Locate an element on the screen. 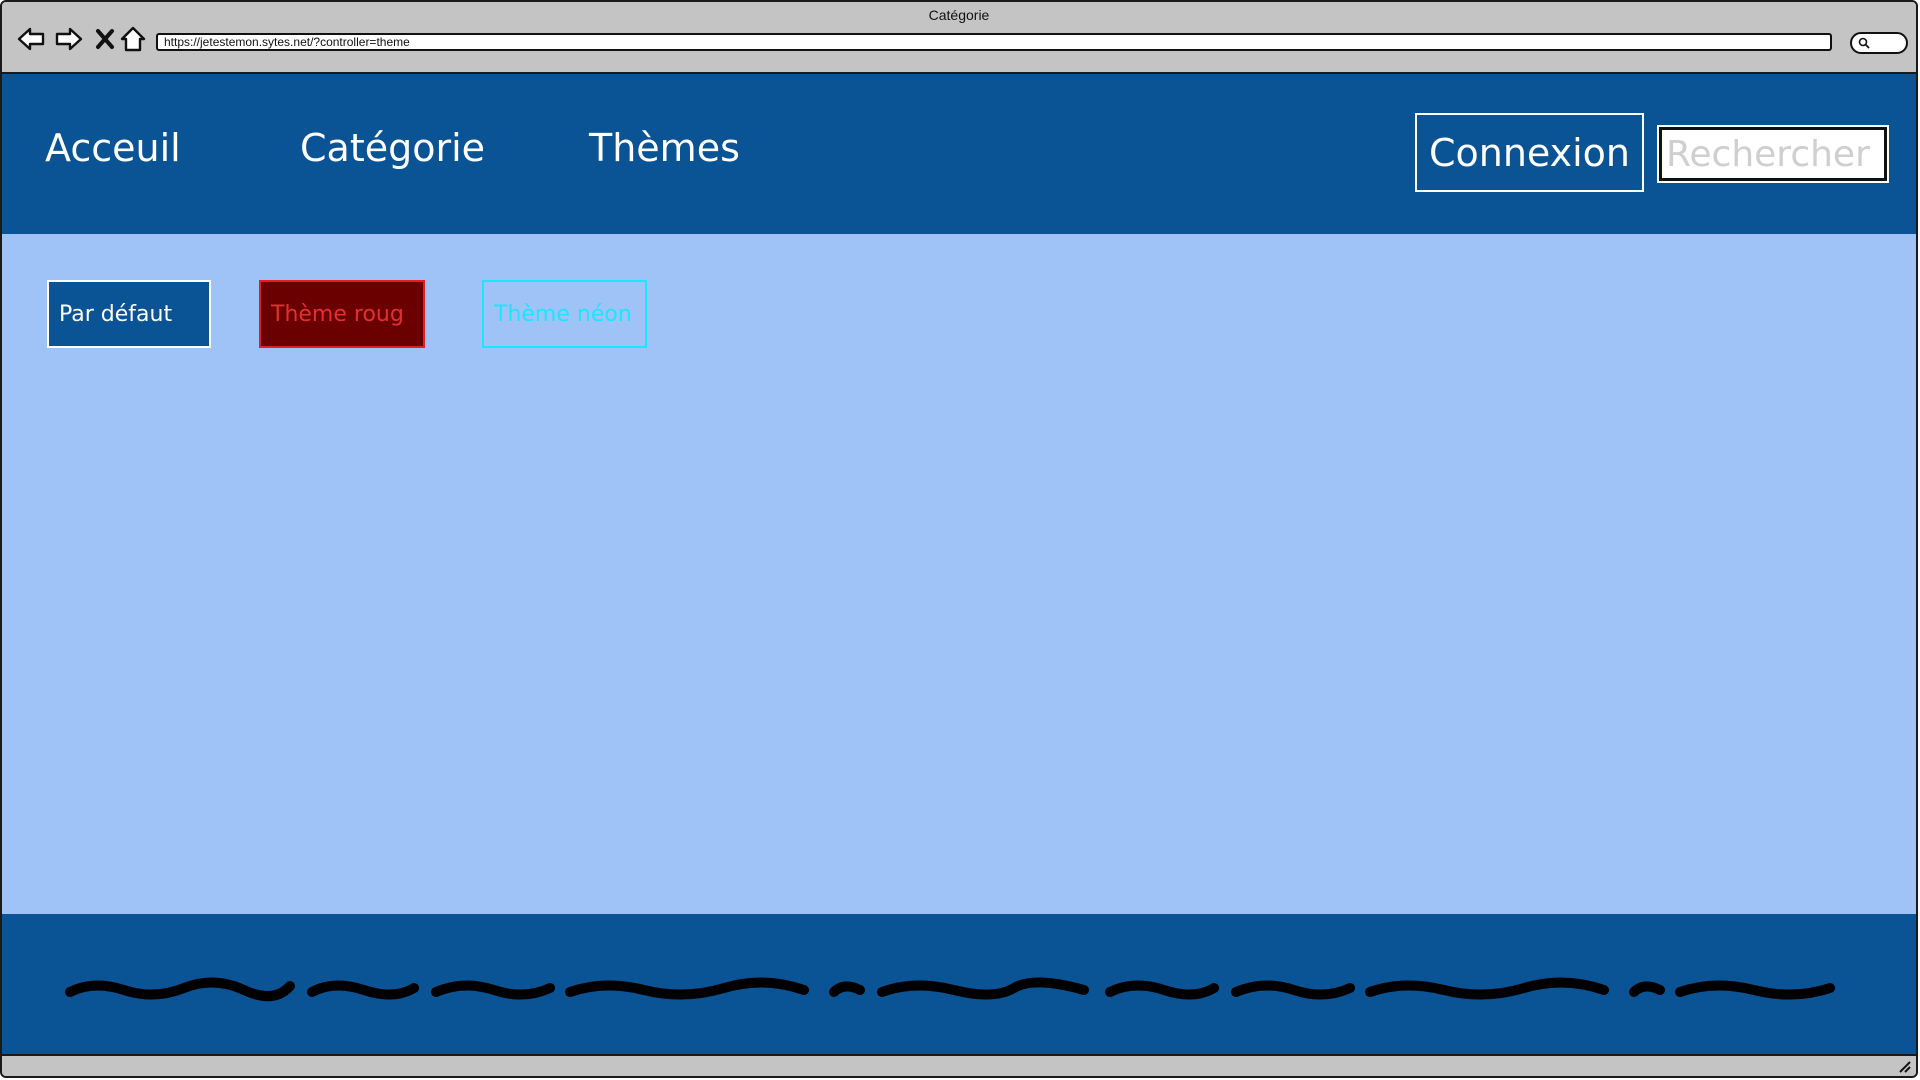  resize-grip-icon is located at coordinates (1904, 1066).